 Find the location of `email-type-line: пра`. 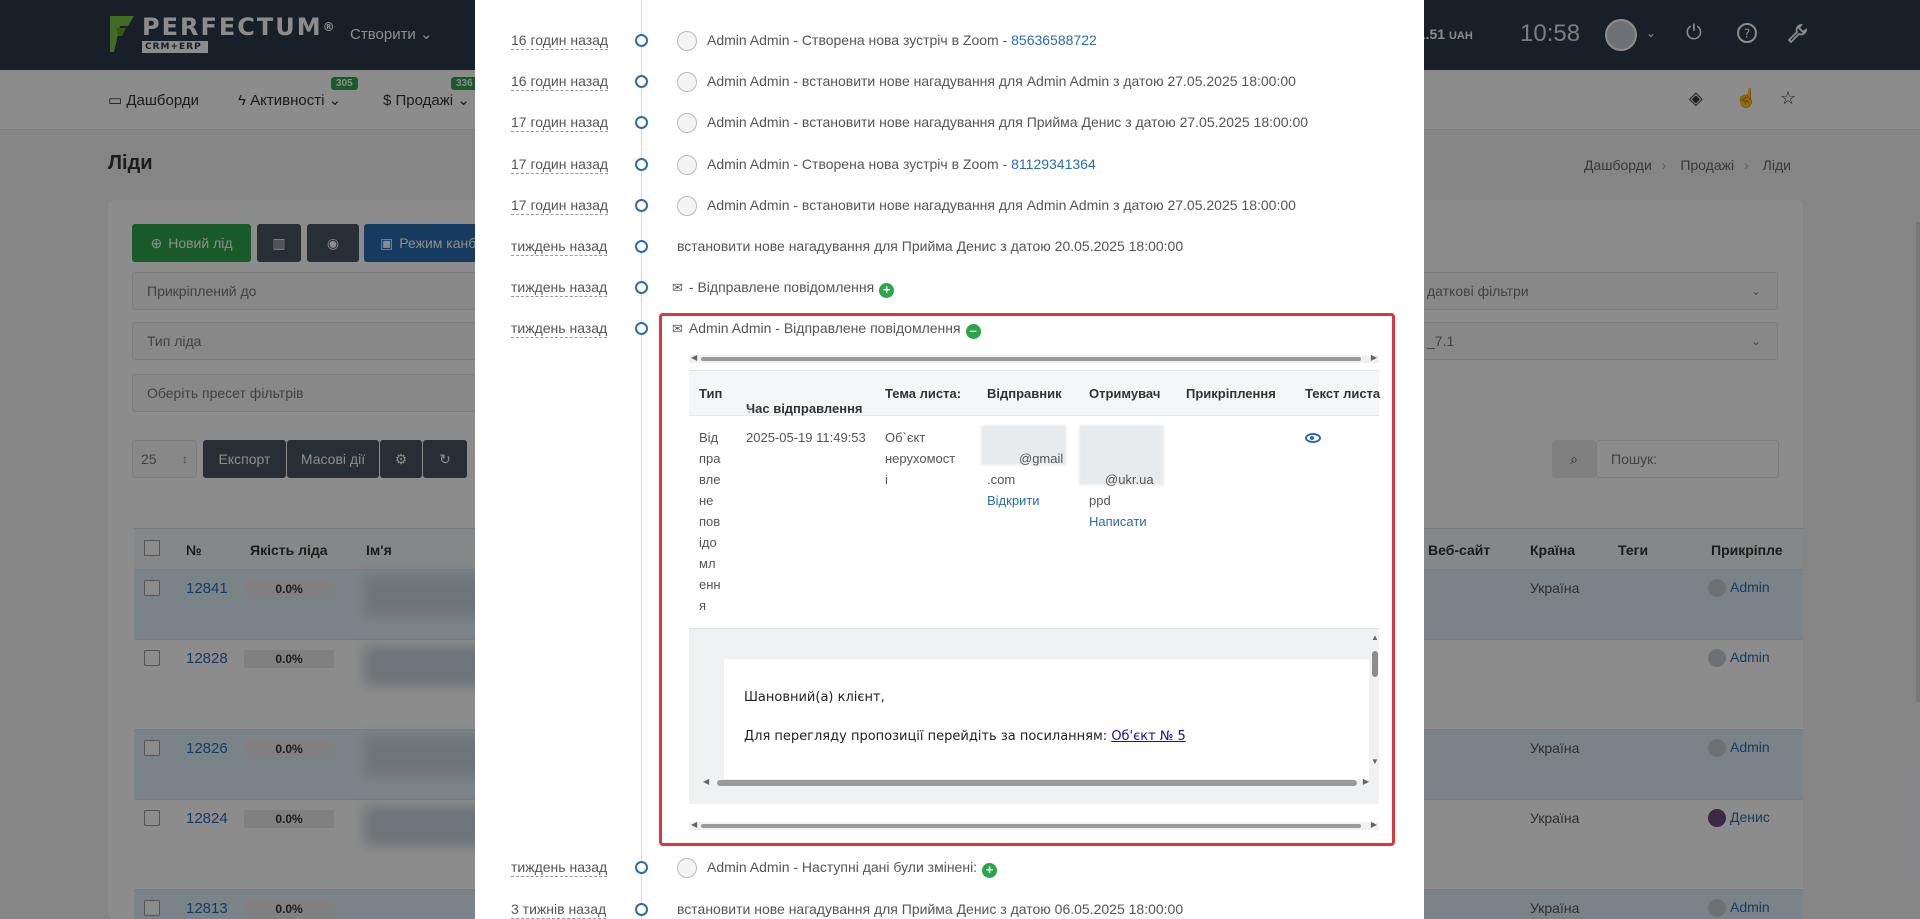

email-type-line: пра is located at coordinates (710, 458).